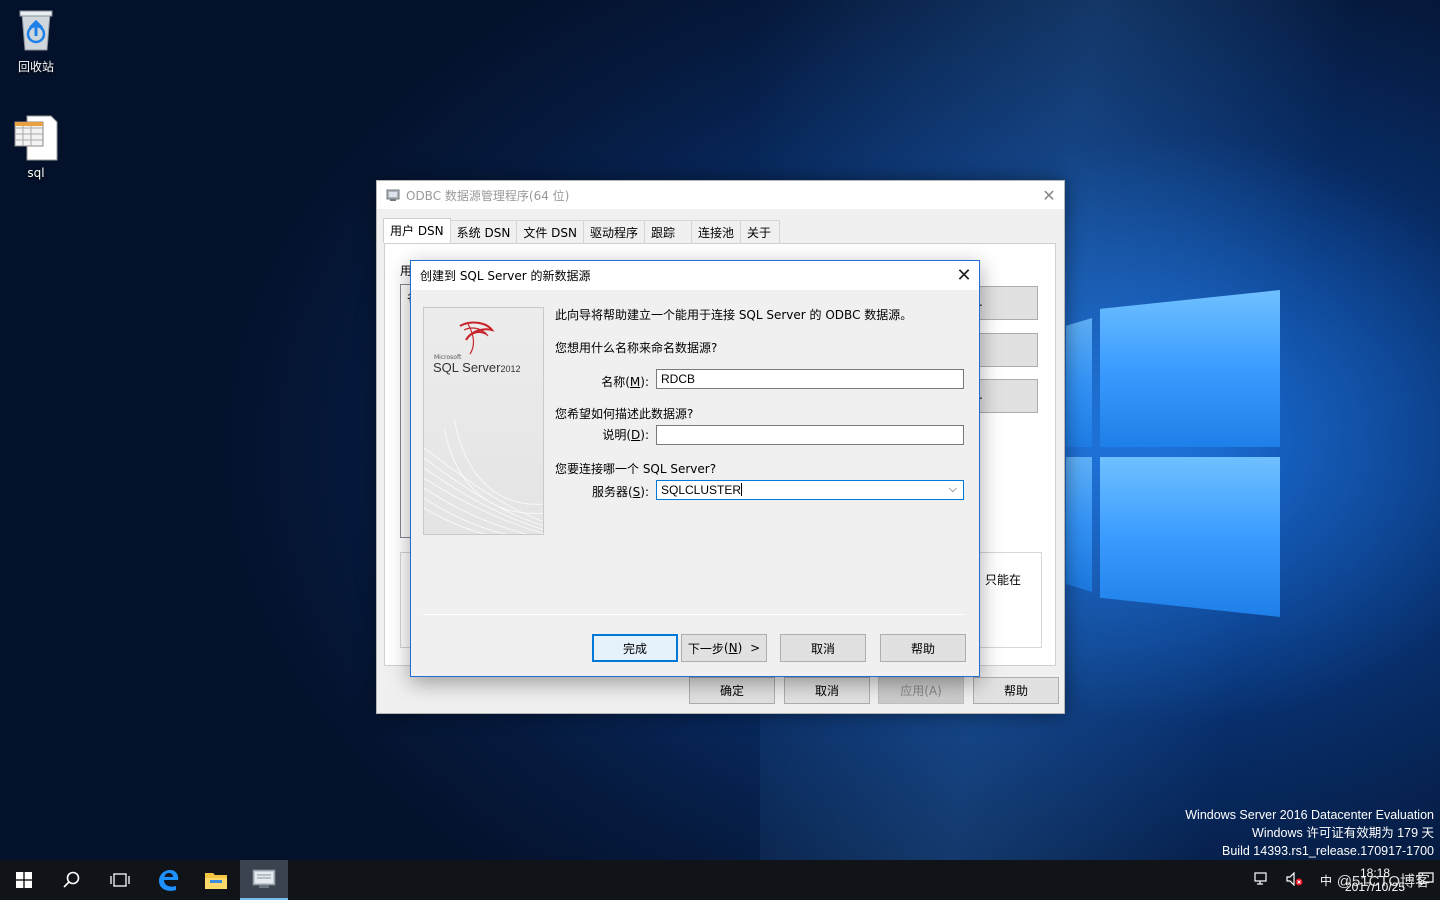 This screenshot has height=900, width=1440. Describe the element at coordinates (1328, 851) in the screenshot. I see `watermark-line: Build 14393.rs1_release.170917-1700` at that location.